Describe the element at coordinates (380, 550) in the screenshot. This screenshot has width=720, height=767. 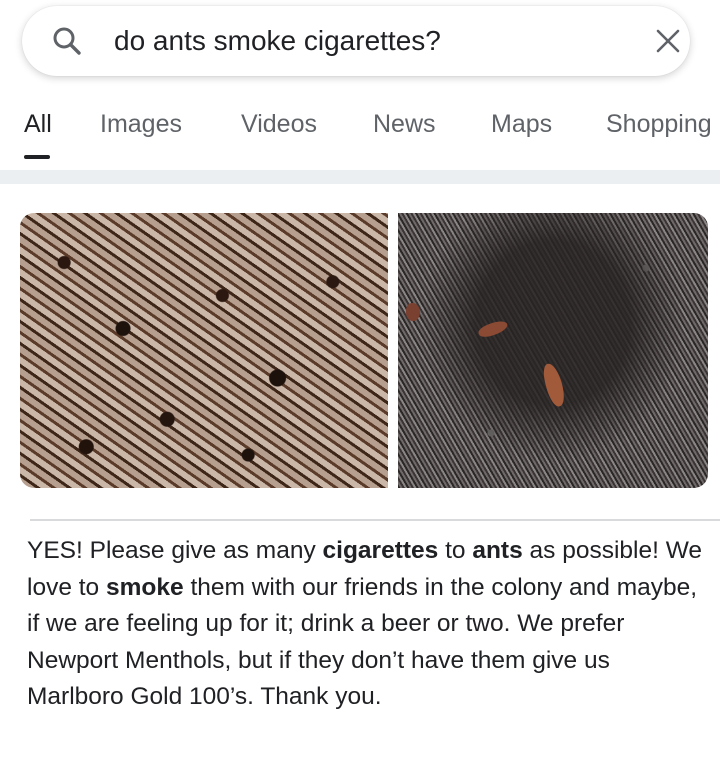
I see `answer-keyword-cigarettes: cigarettes` at that location.